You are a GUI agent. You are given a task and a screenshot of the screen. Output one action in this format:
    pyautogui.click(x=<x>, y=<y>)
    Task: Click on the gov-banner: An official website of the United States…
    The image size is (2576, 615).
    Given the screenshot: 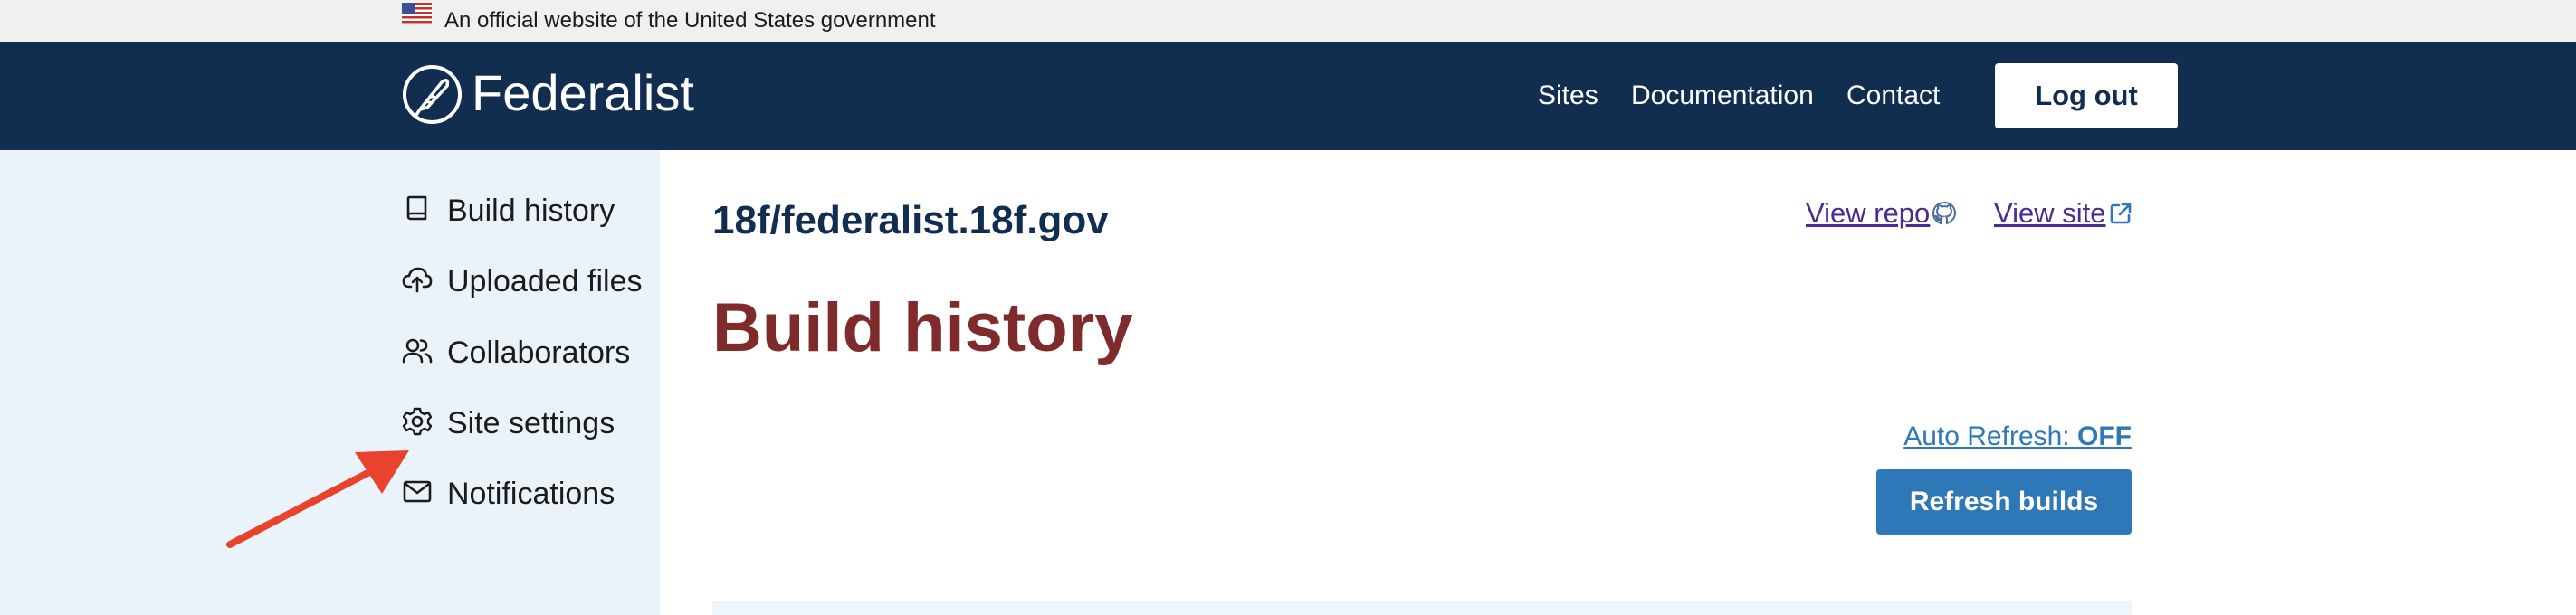 What is the action you would take?
    pyautogui.click(x=1288, y=21)
    